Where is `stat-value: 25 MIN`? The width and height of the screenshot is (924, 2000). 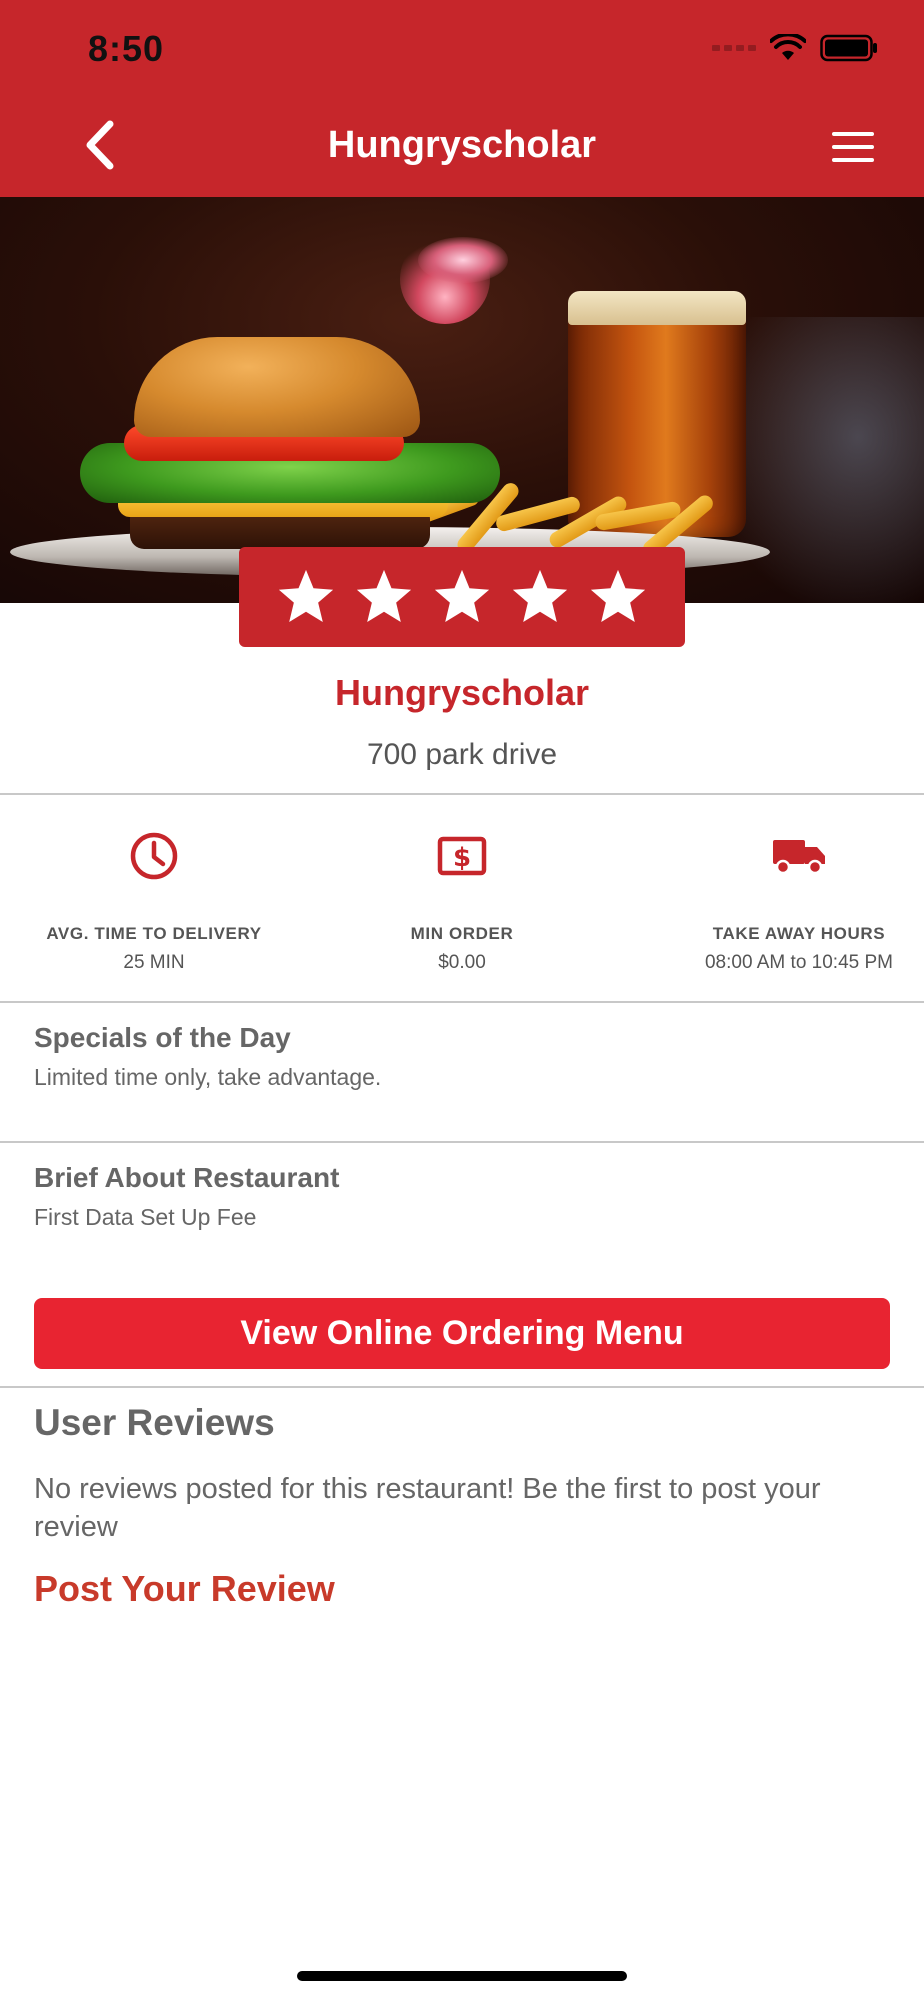
stat-value: 25 MIN is located at coordinates (154, 962).